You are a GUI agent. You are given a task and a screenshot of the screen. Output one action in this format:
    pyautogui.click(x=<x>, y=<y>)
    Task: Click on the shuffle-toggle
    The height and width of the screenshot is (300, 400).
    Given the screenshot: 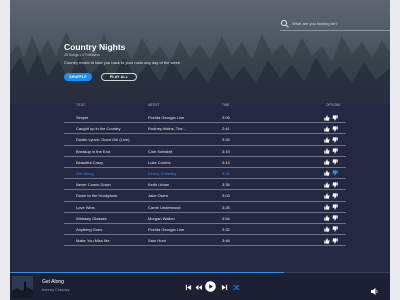 What is the action you would take?
    pyautogui.click(x=236, y=287)
    